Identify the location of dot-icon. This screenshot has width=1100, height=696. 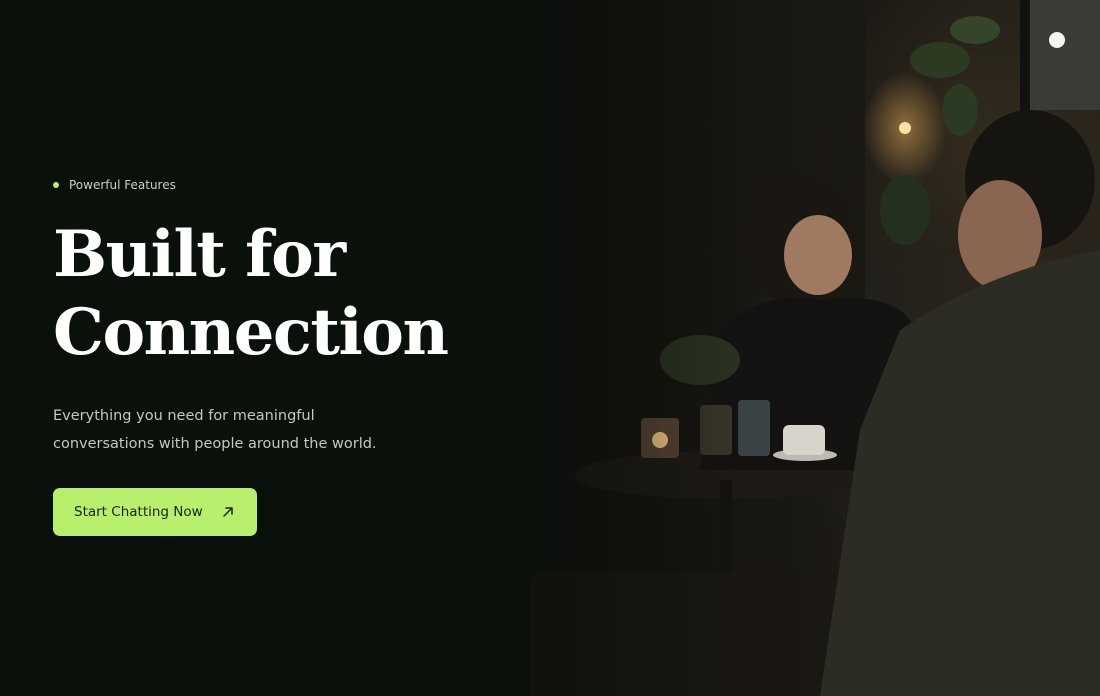
(56, 185).